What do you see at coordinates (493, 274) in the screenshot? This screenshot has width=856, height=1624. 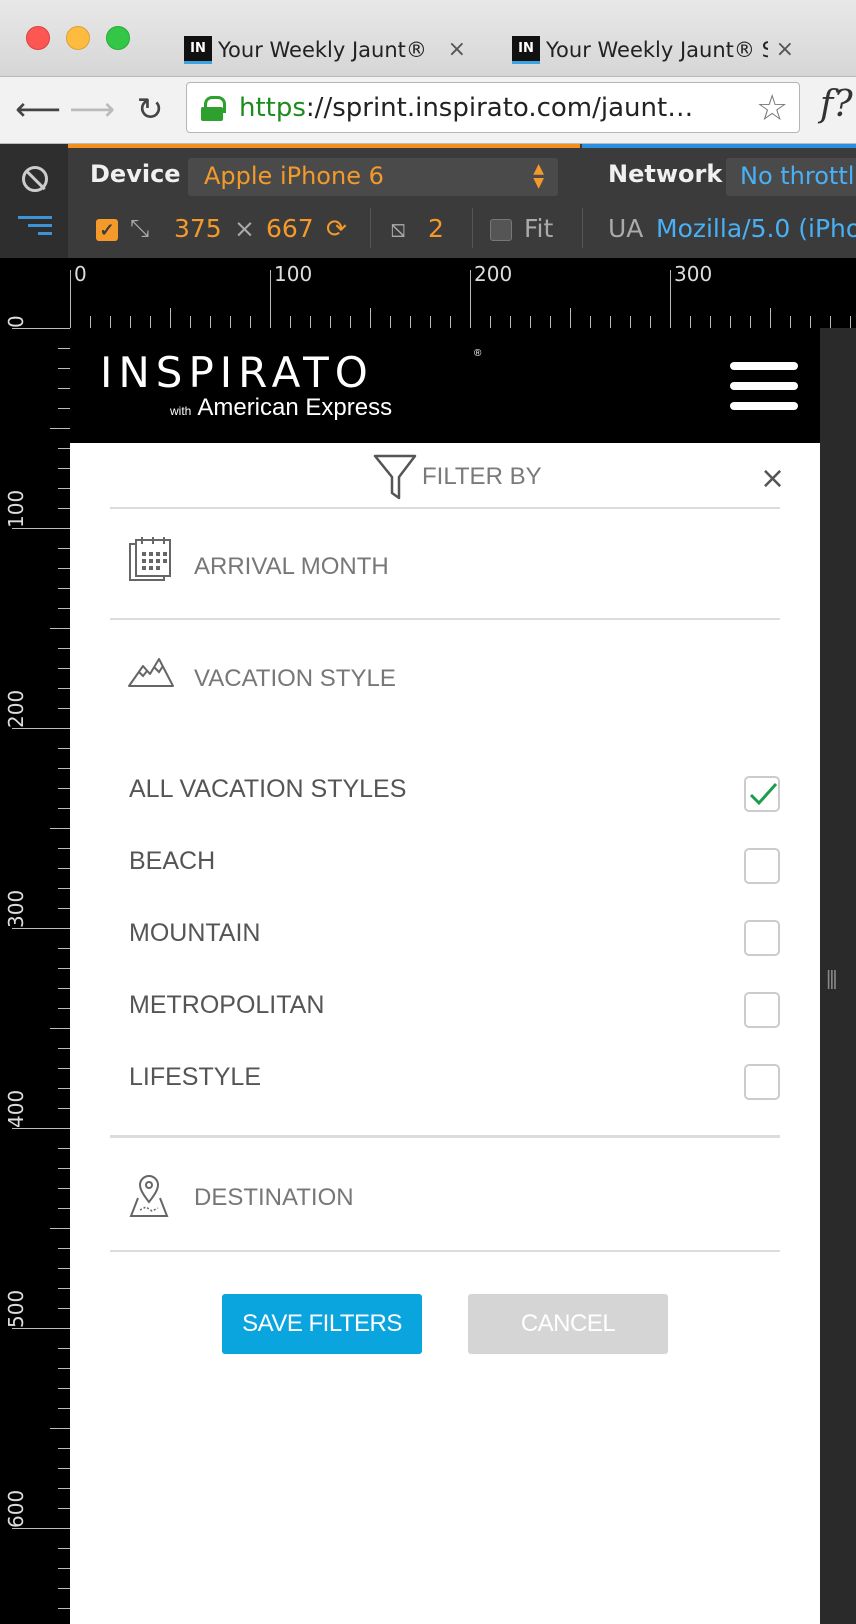 I see `ruler-label-top: 200` at bounding box center [493, 274].